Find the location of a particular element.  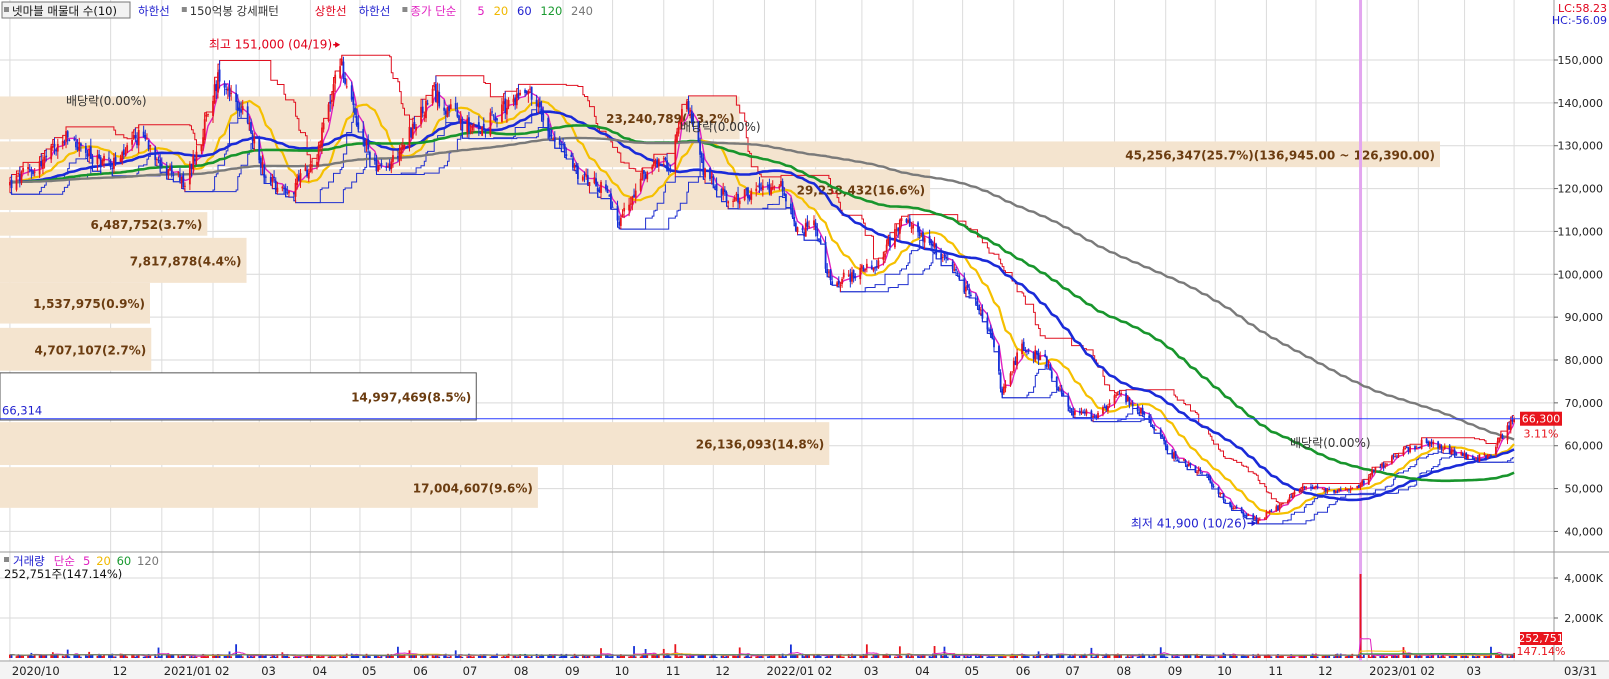

volume-legend-item: 60 is located at coordinates (124, 561).